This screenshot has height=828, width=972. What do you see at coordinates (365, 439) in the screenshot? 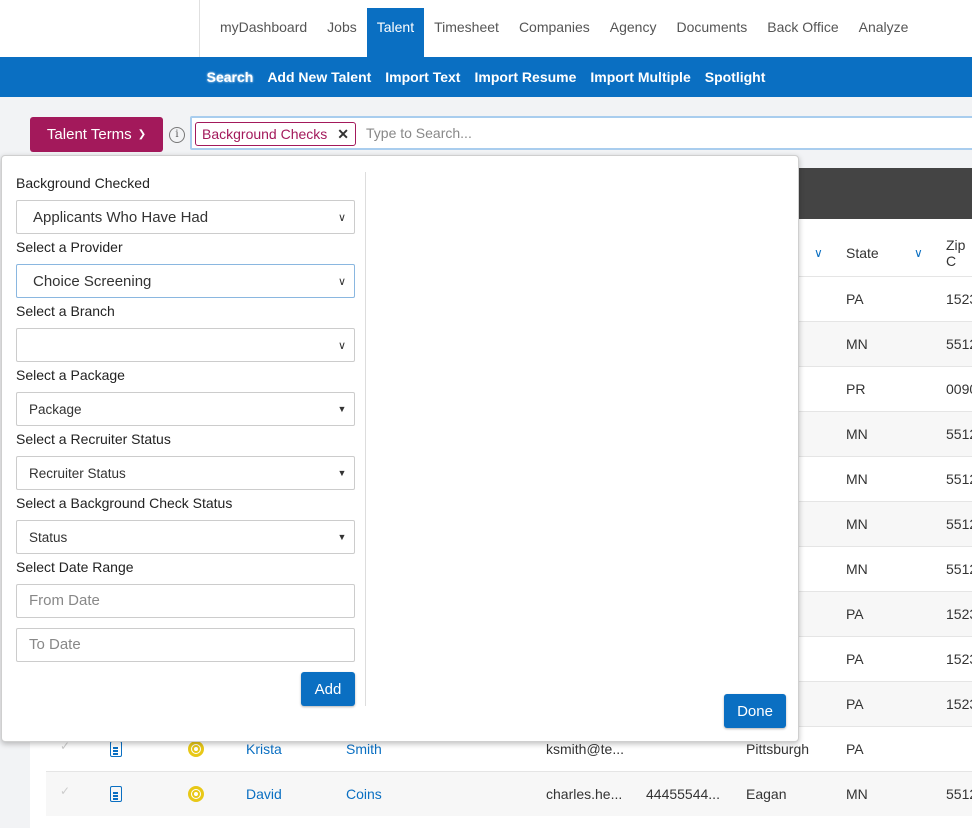
I see `popup-divider` at bounding box center [365, 439].